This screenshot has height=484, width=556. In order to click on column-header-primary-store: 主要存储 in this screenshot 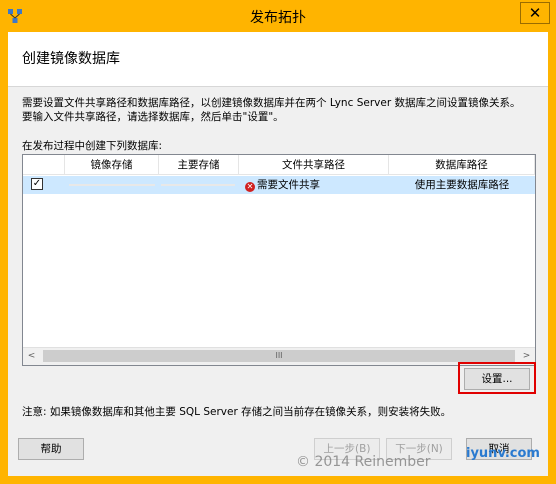, I will do `click(199, 165)`.